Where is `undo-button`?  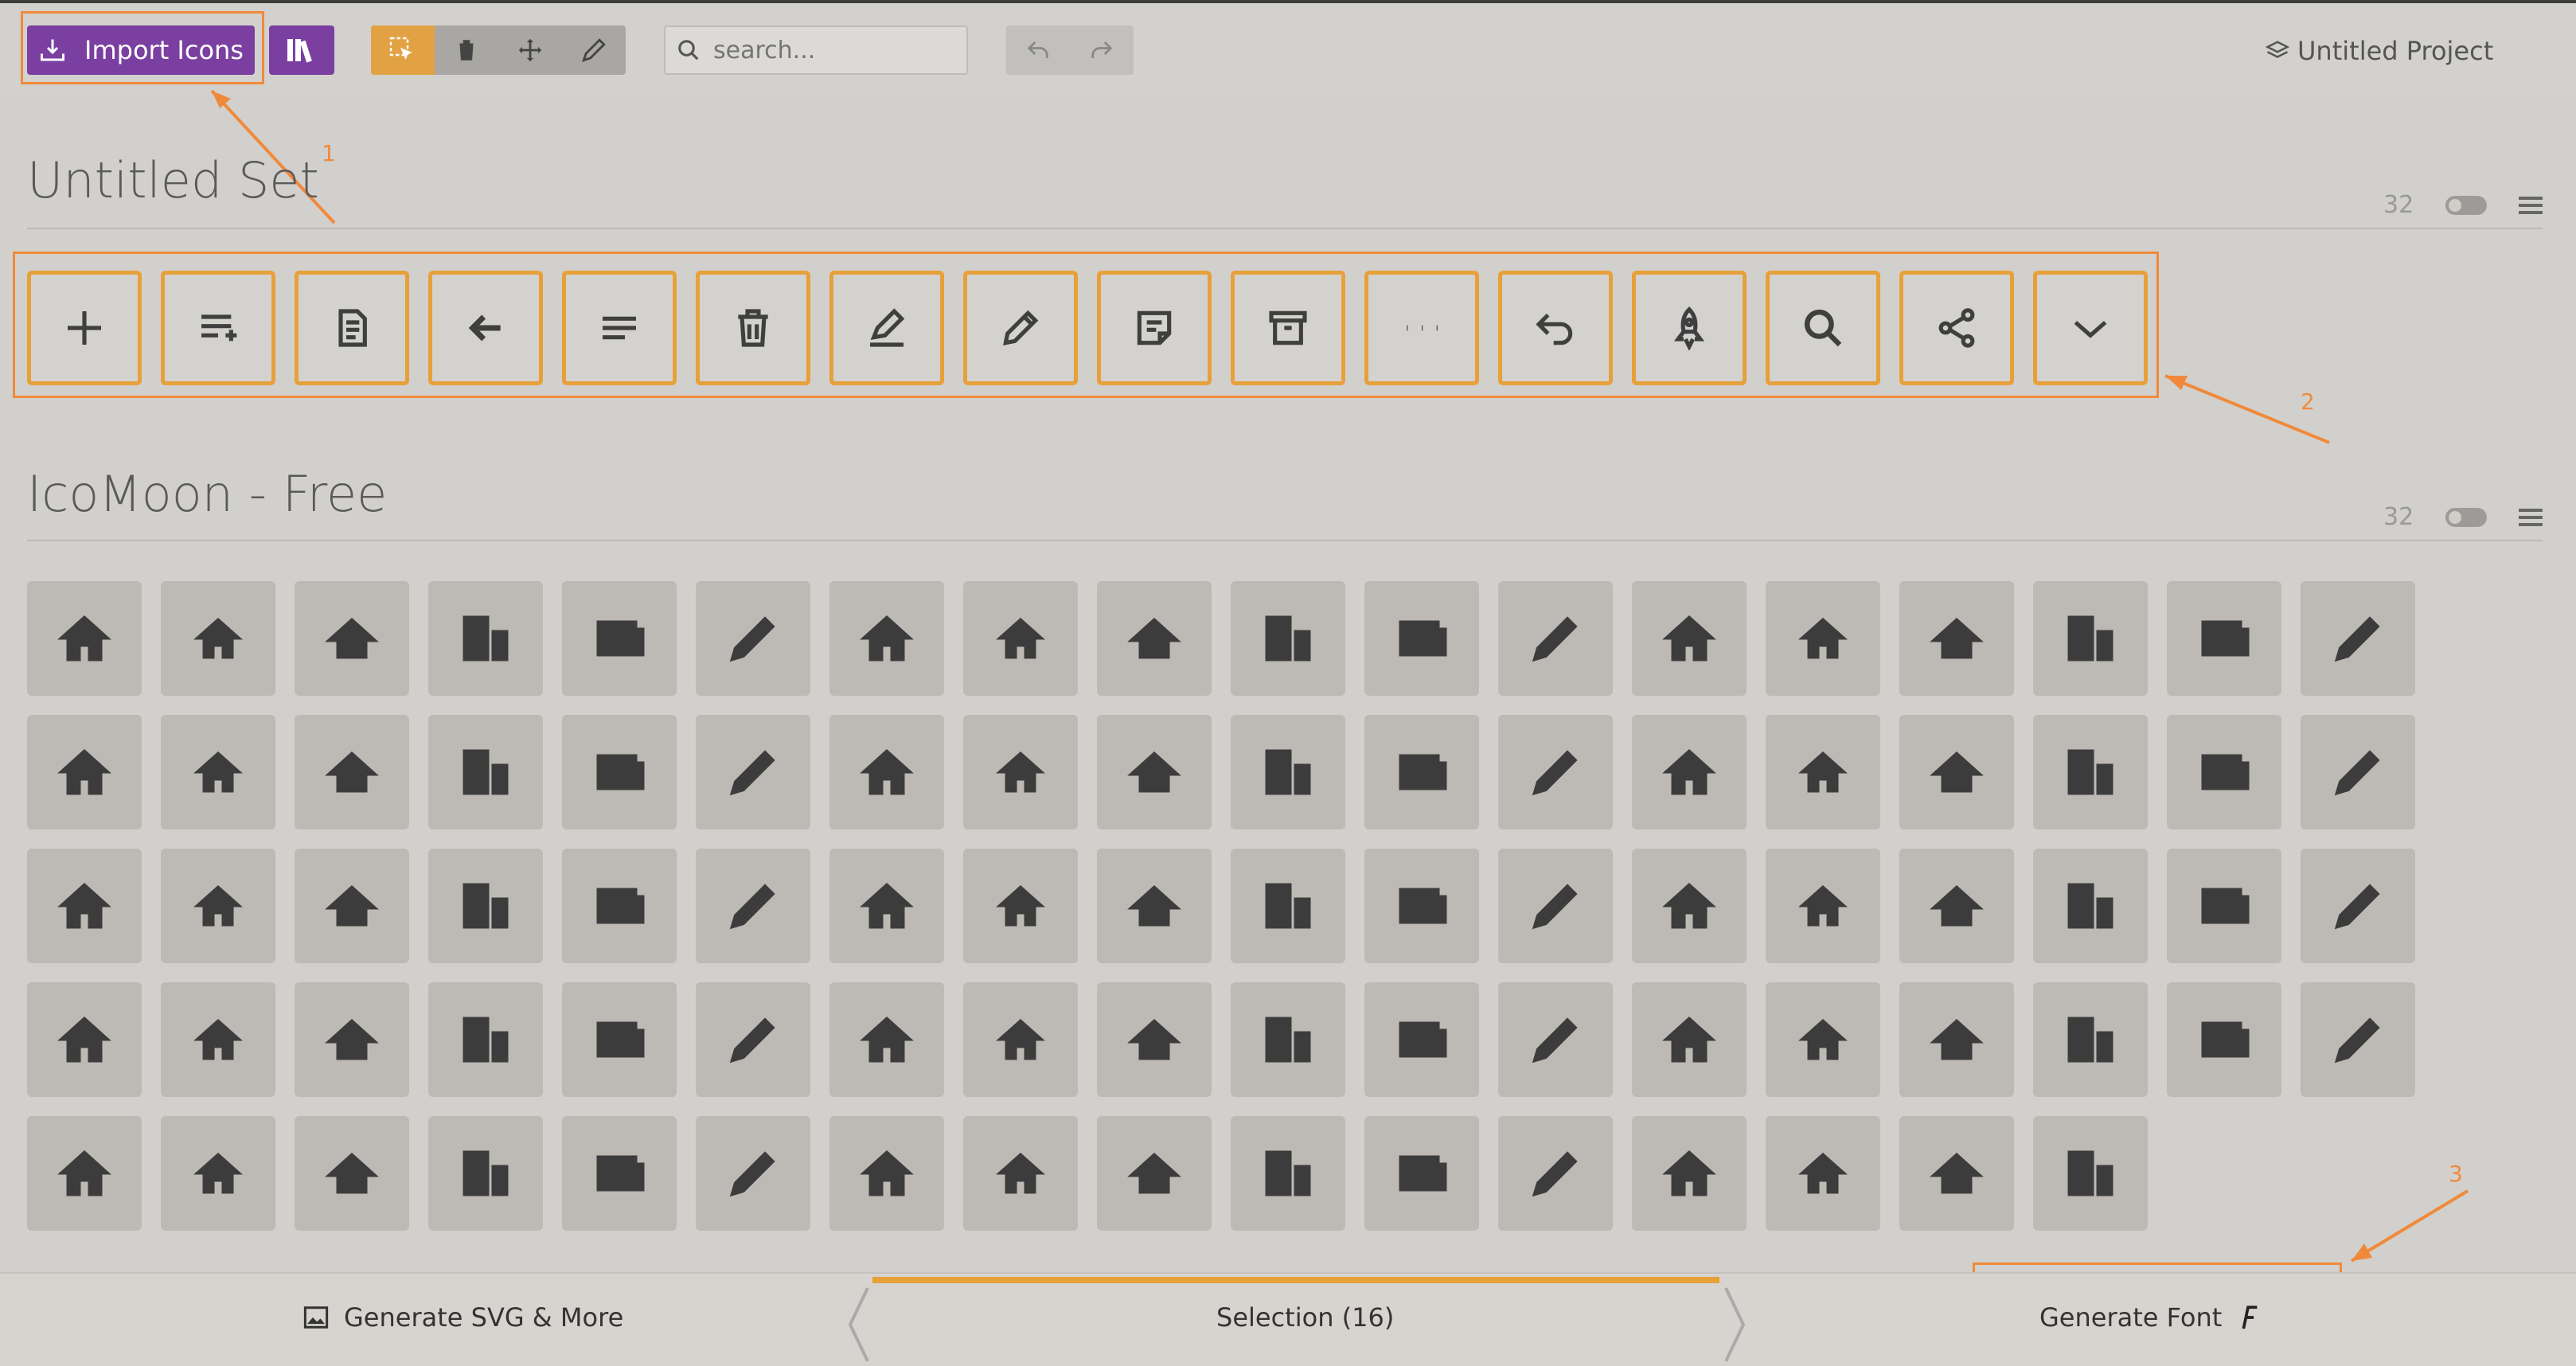
undo-button is located at coordinates (1038, 50).